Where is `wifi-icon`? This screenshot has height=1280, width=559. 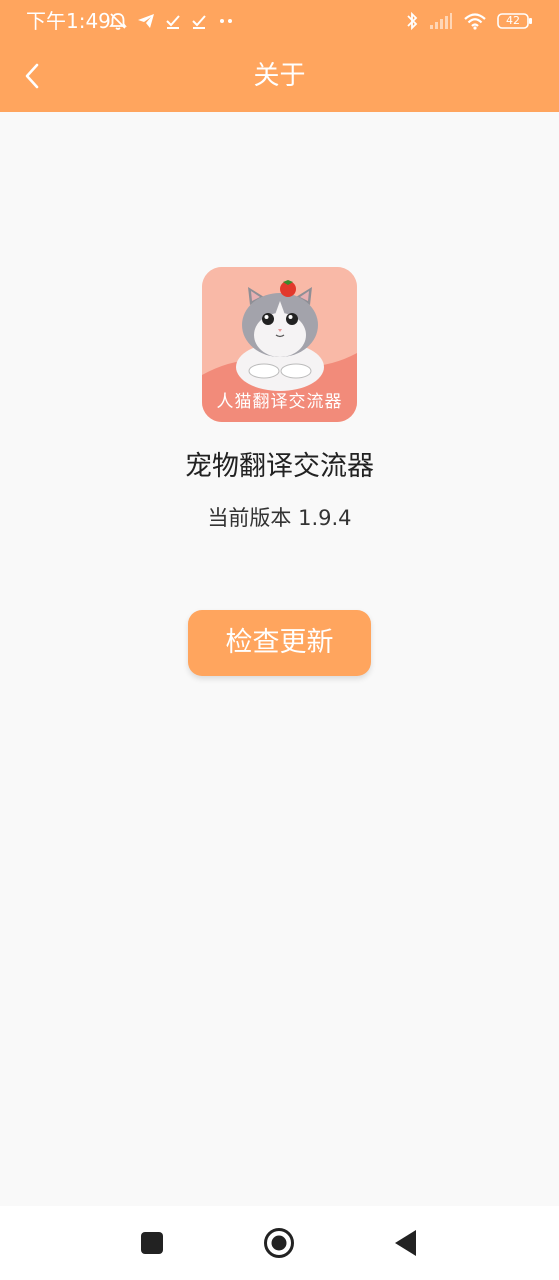 wifi-icon is located at coordinates (475, 21).